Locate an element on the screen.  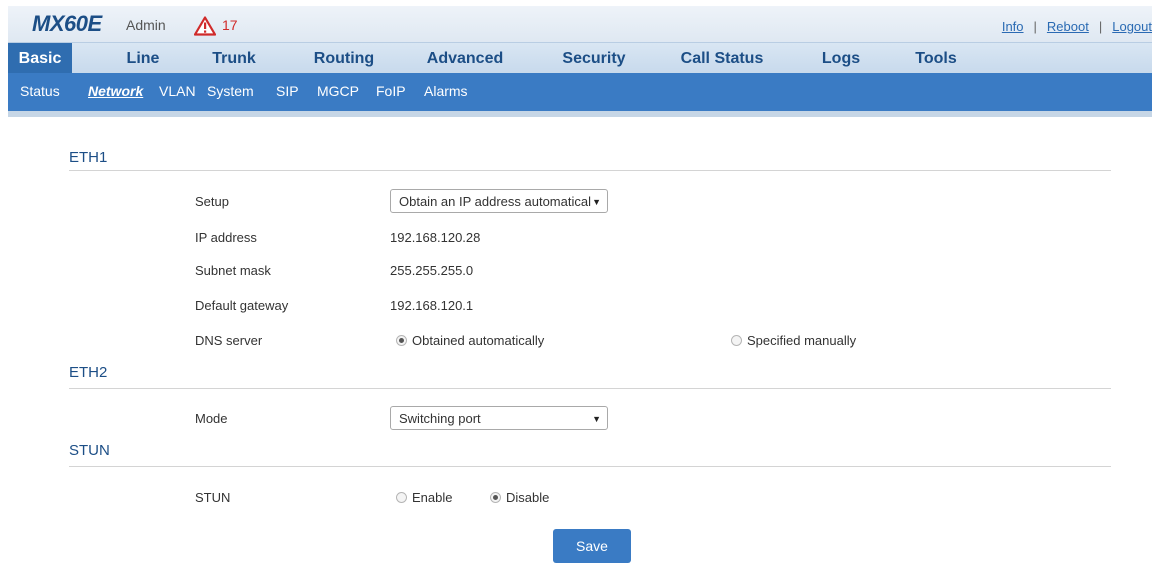
tab-line: Line is located at coordinates (143, 58).